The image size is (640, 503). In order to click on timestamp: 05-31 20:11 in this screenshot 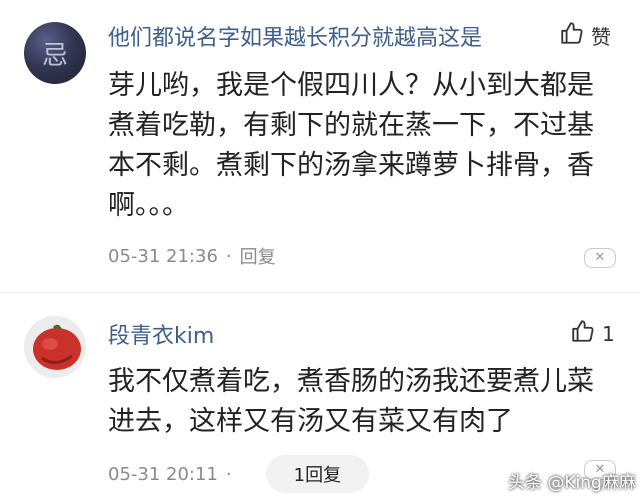, I will do `click(163, 474)`.